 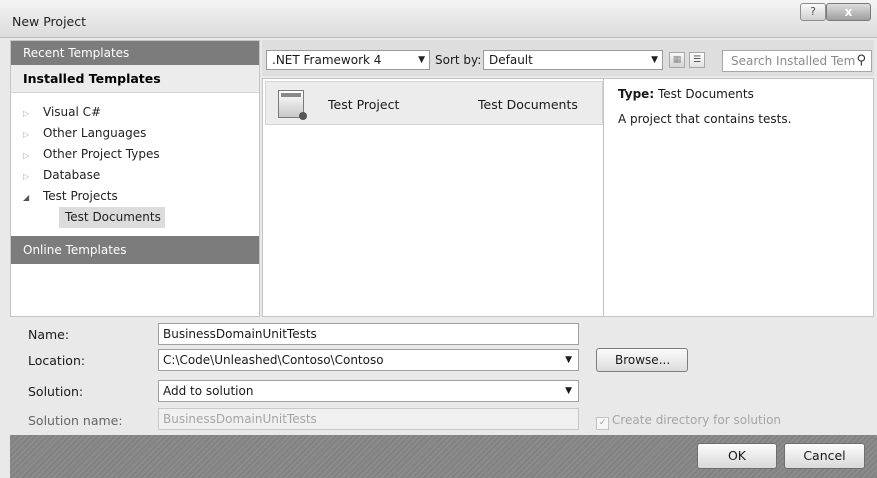 I want to click on close-button: x, so click(x=848, y=12).